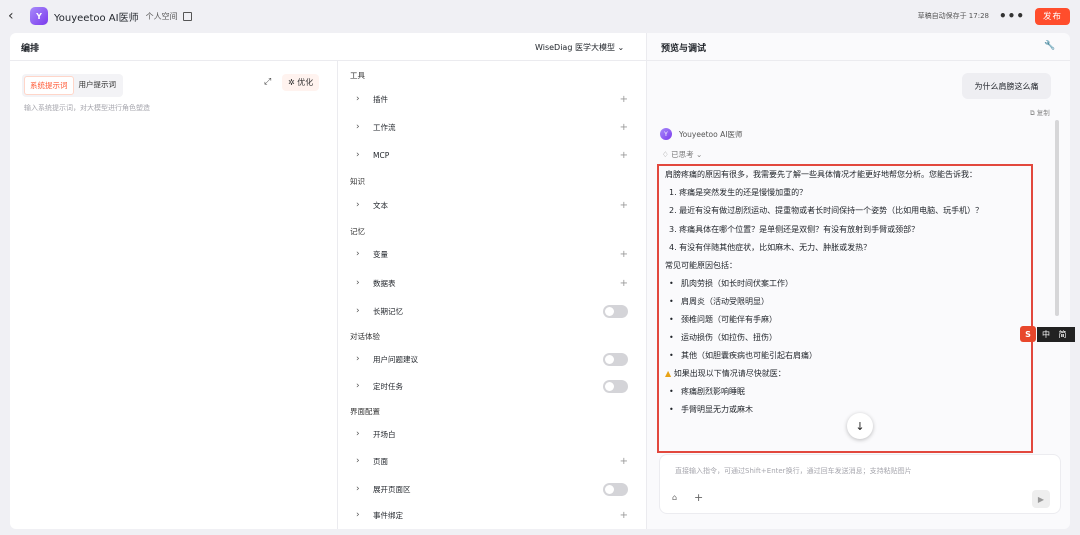 The image size is (1080, 535). I want to click on longterm-memory-toggle, so click(615, 311).